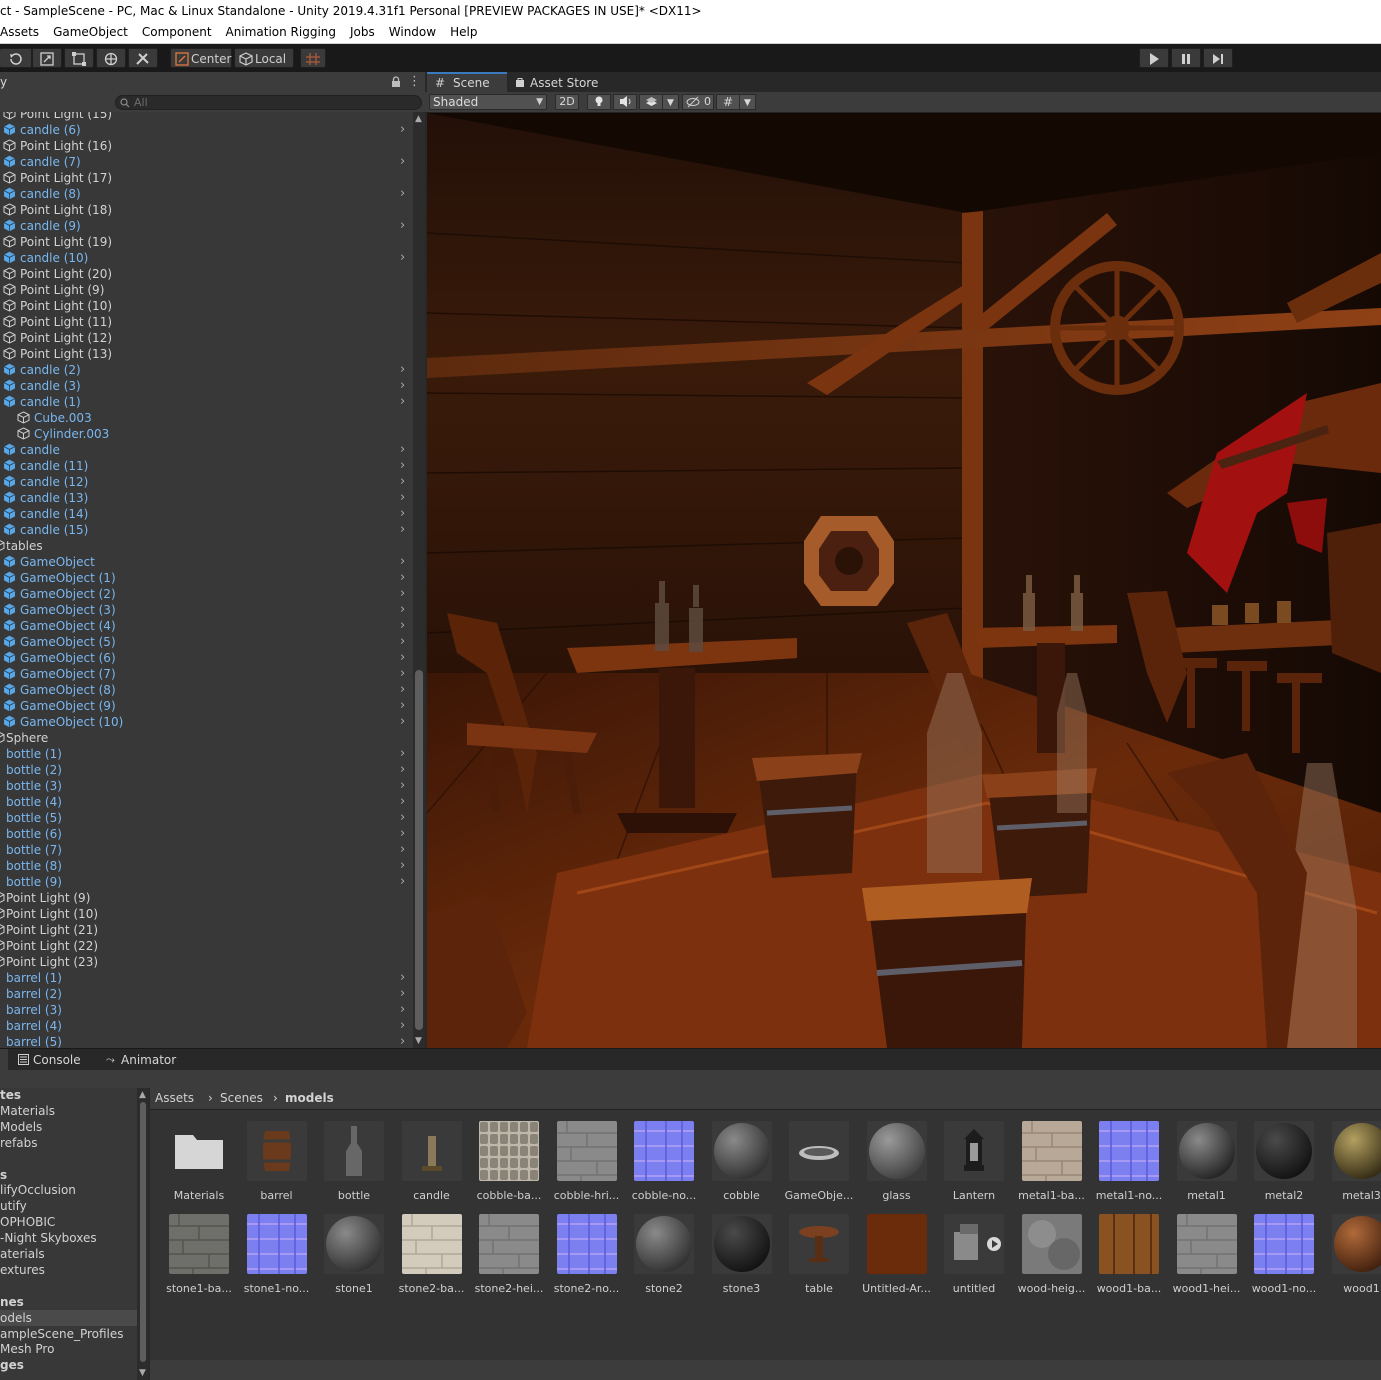 The height and width of the screenshot is (1380, 1381). What do you see at coordinates (206, 434) in the screenshot?
I see `hierarchy-row: Cylinder.003` at bounding box center [206, 434].